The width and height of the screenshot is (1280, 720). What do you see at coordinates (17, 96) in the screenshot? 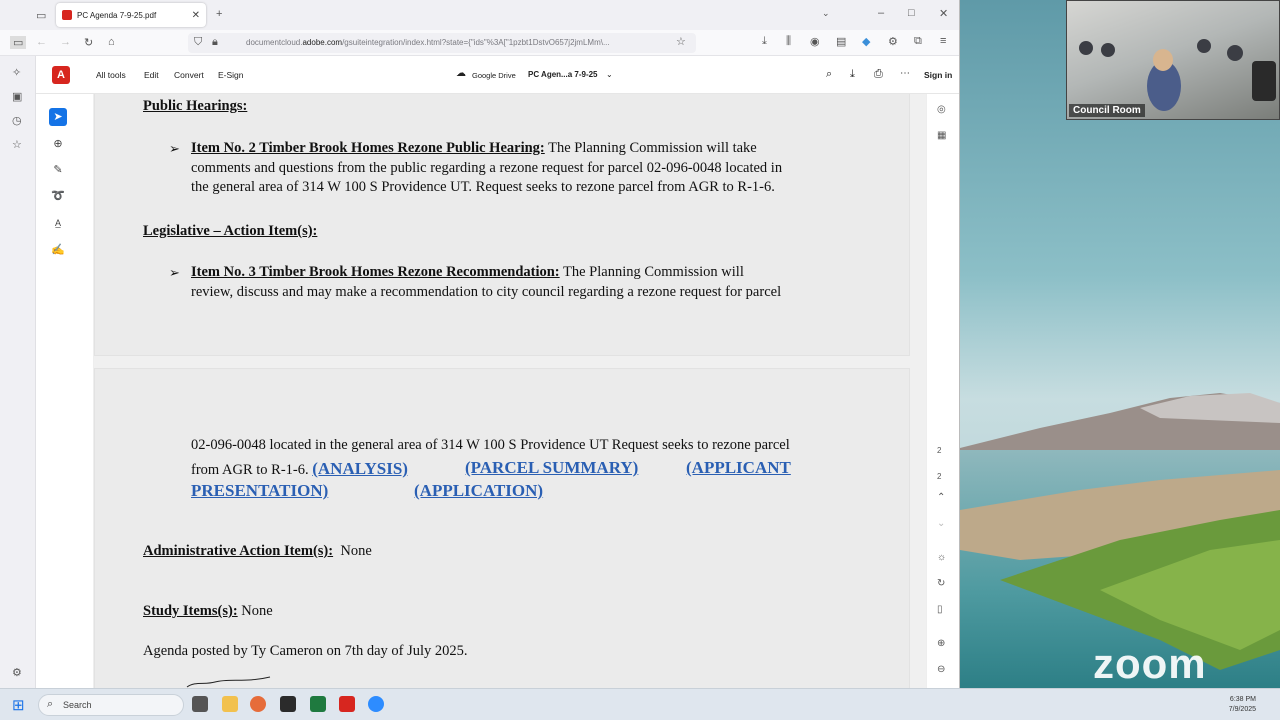
I see `synced-tabs-icon: ▣` at bounding box center [17, 96].